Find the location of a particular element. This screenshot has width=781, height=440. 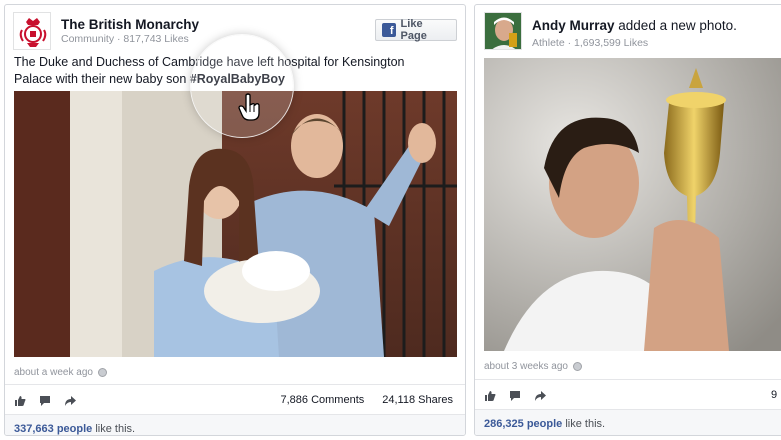

likes-count-link: 337,663 people is located at coordinates (53, 429).